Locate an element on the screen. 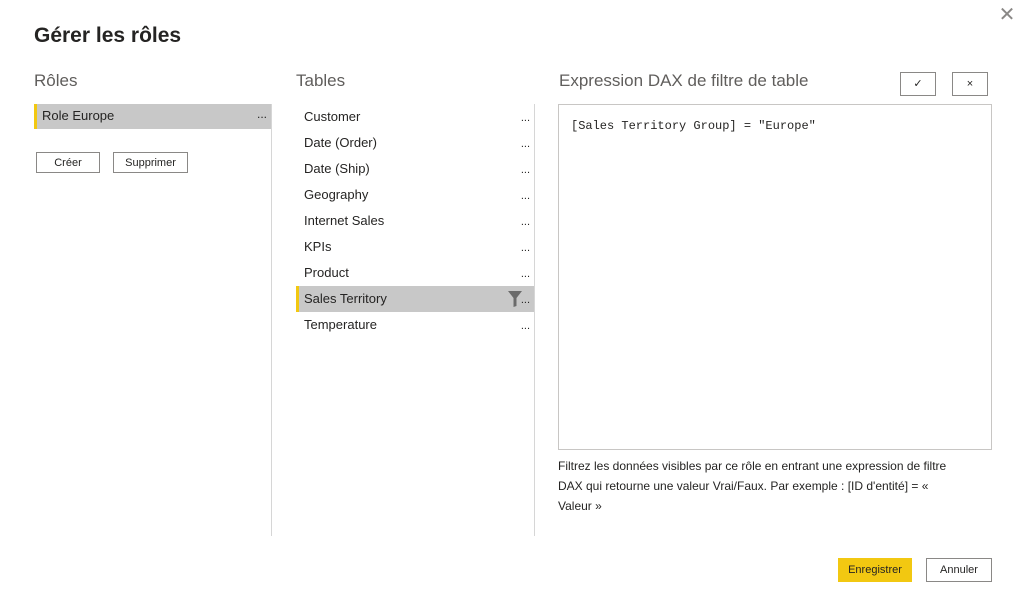  table-item-label: Temperature is located at coordinates (340, 324).